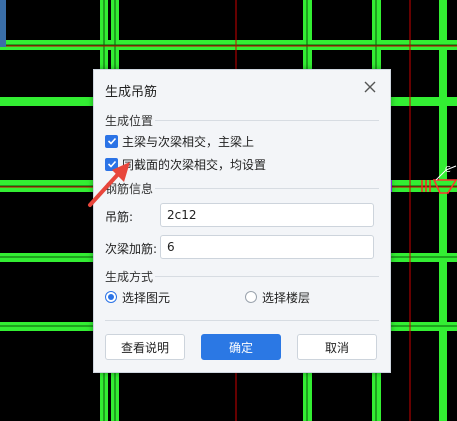 The height and width of the screenshot is (421, 457). I want to click on secondary-beam-rebar-label: 次梁加筋:, so click(131, 249).